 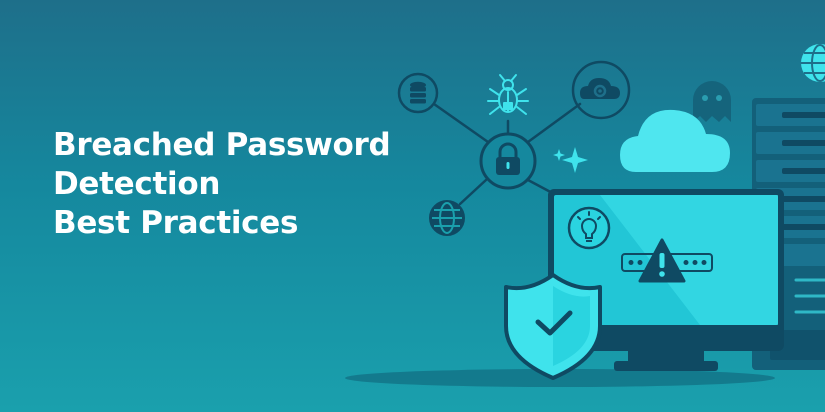 What do you see at coordinates (508, 94) in the screenshot?
I see `bug-icon` at bounding box center [508, 94].